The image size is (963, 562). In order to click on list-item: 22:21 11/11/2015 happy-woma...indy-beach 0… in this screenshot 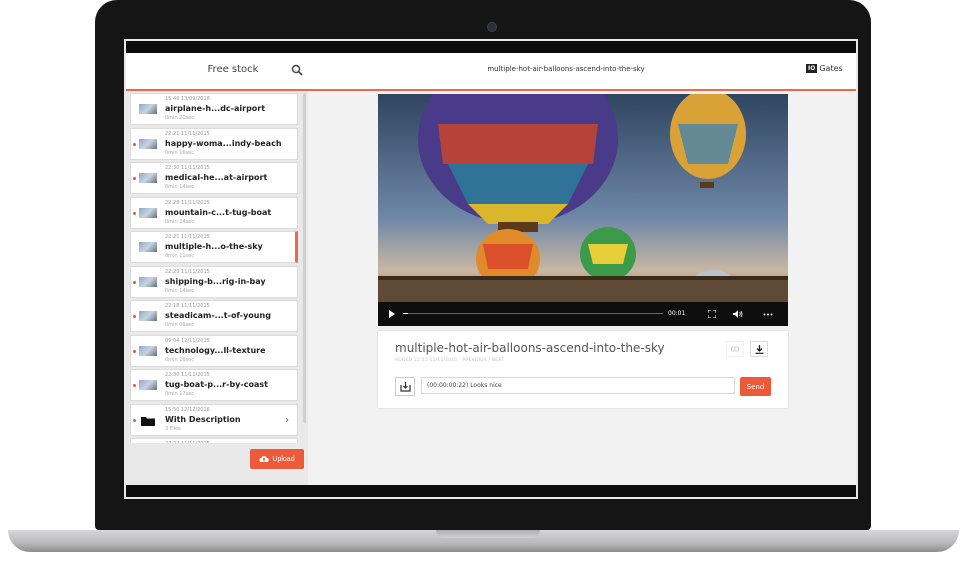, I will do `click(214, 143)`.